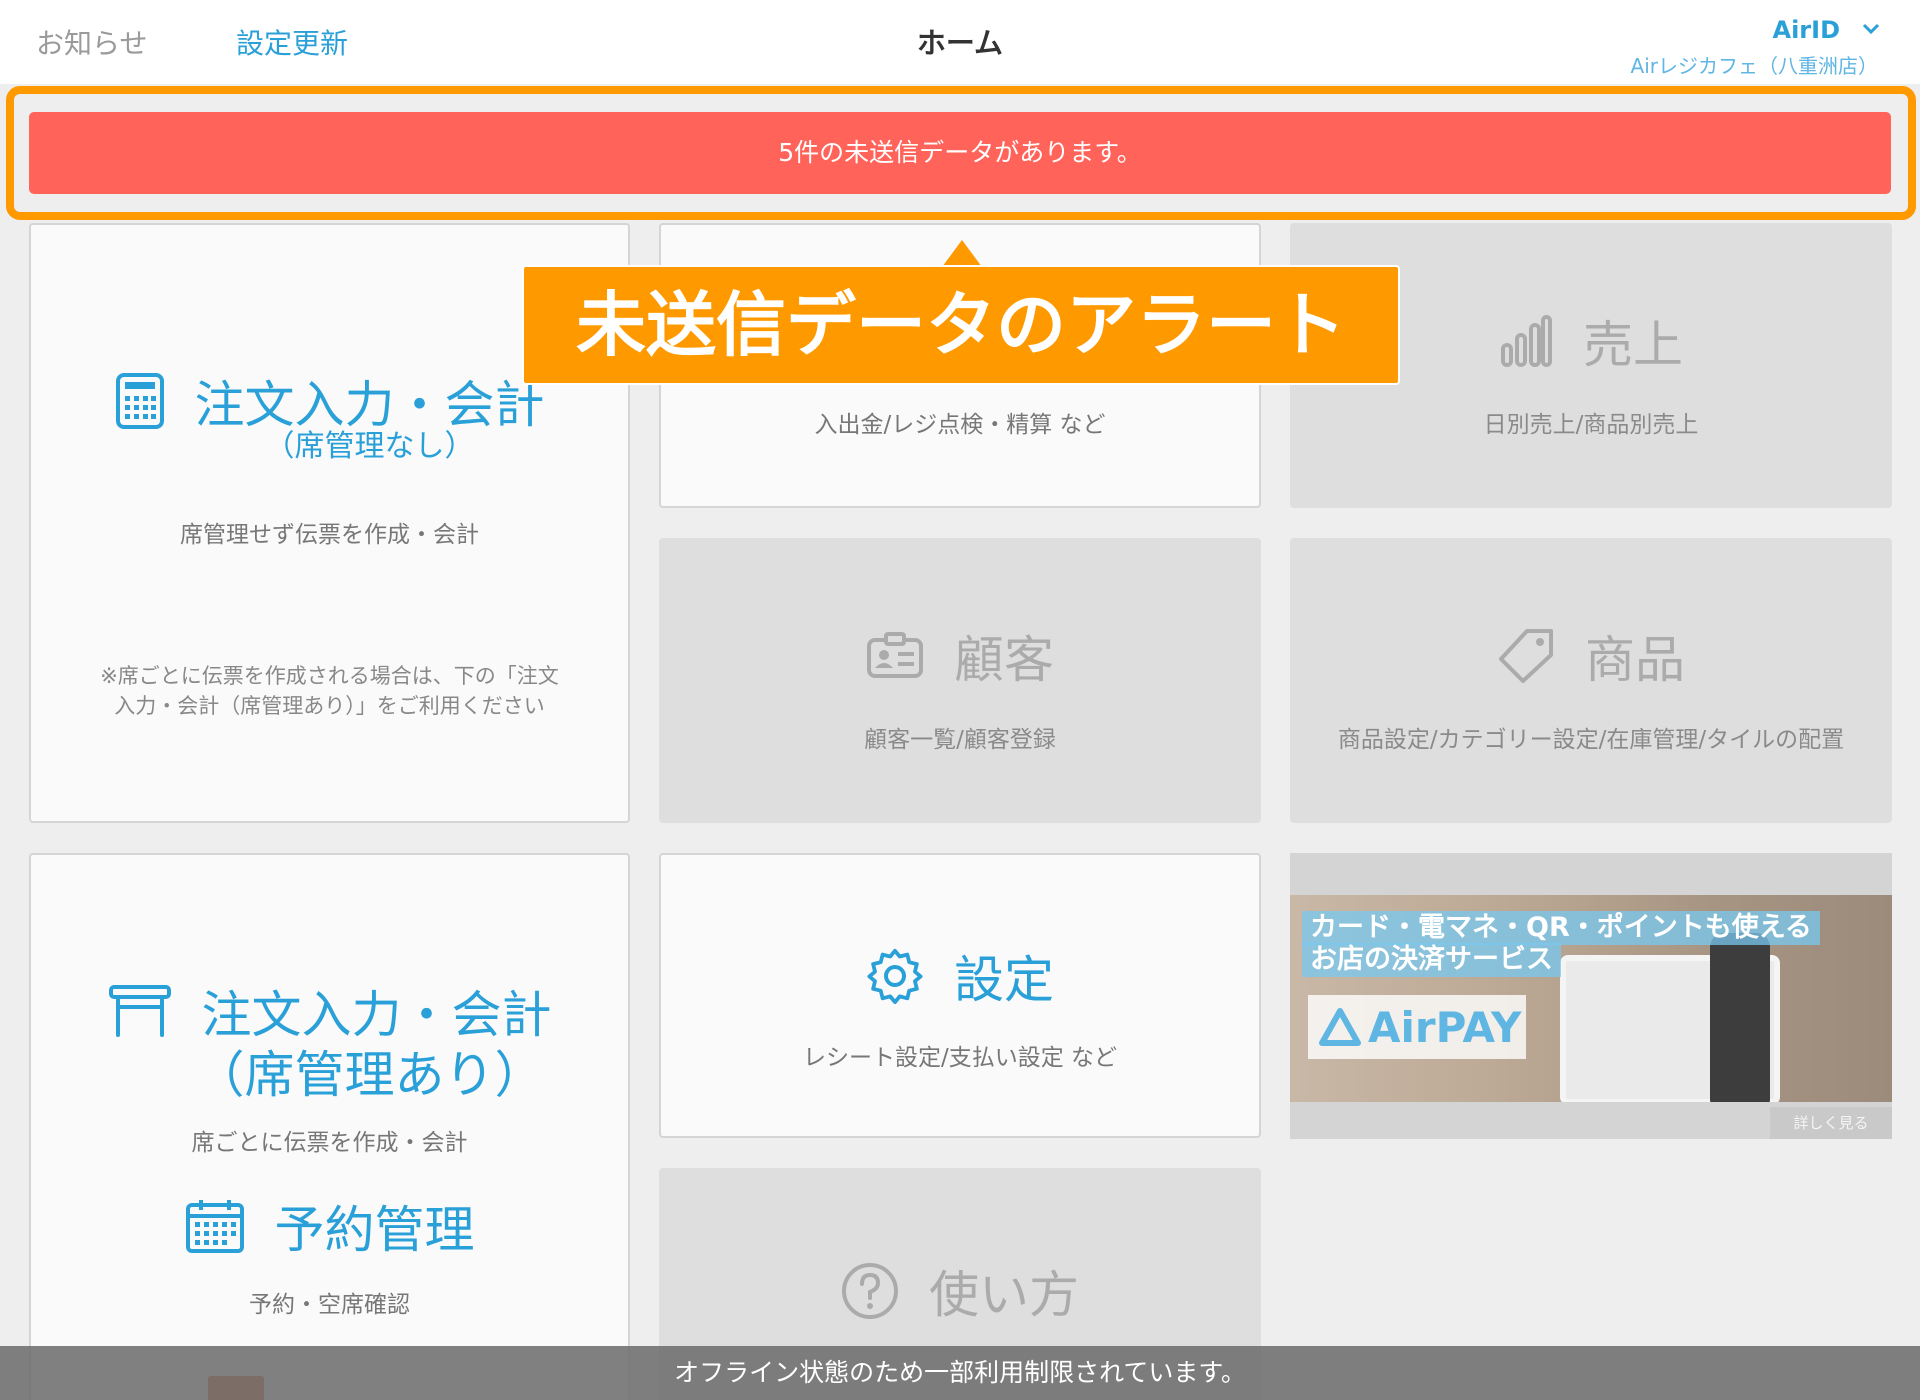  Describe the element at coordinates (961, 325) in the screenshot. I see `annotation-callout: 未送信データのアラート` at that location.